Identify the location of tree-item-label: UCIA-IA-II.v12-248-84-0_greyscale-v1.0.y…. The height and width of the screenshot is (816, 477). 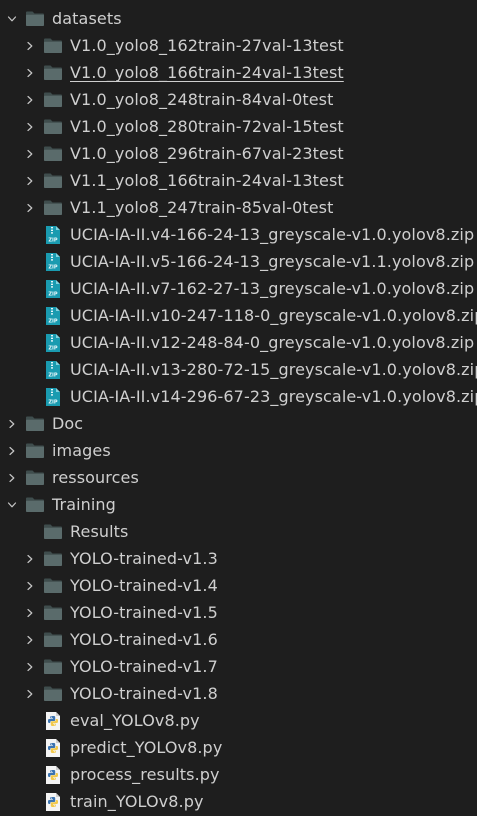
(272, 342).